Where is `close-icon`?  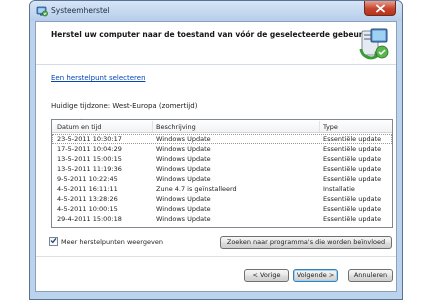 close-icon is located at coordinates (380, 8).